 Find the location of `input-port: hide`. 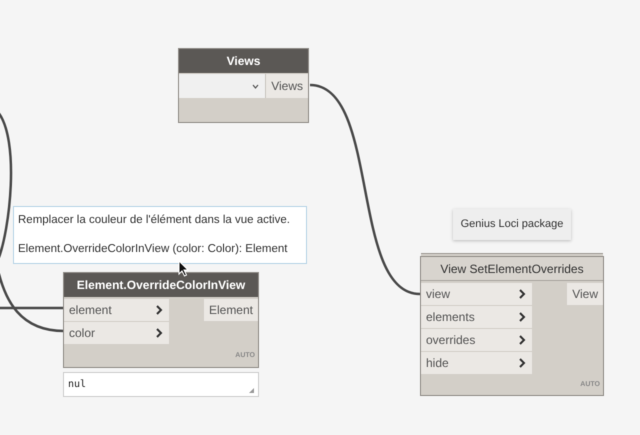

input-port: hide is located at coordinates (476, 363).